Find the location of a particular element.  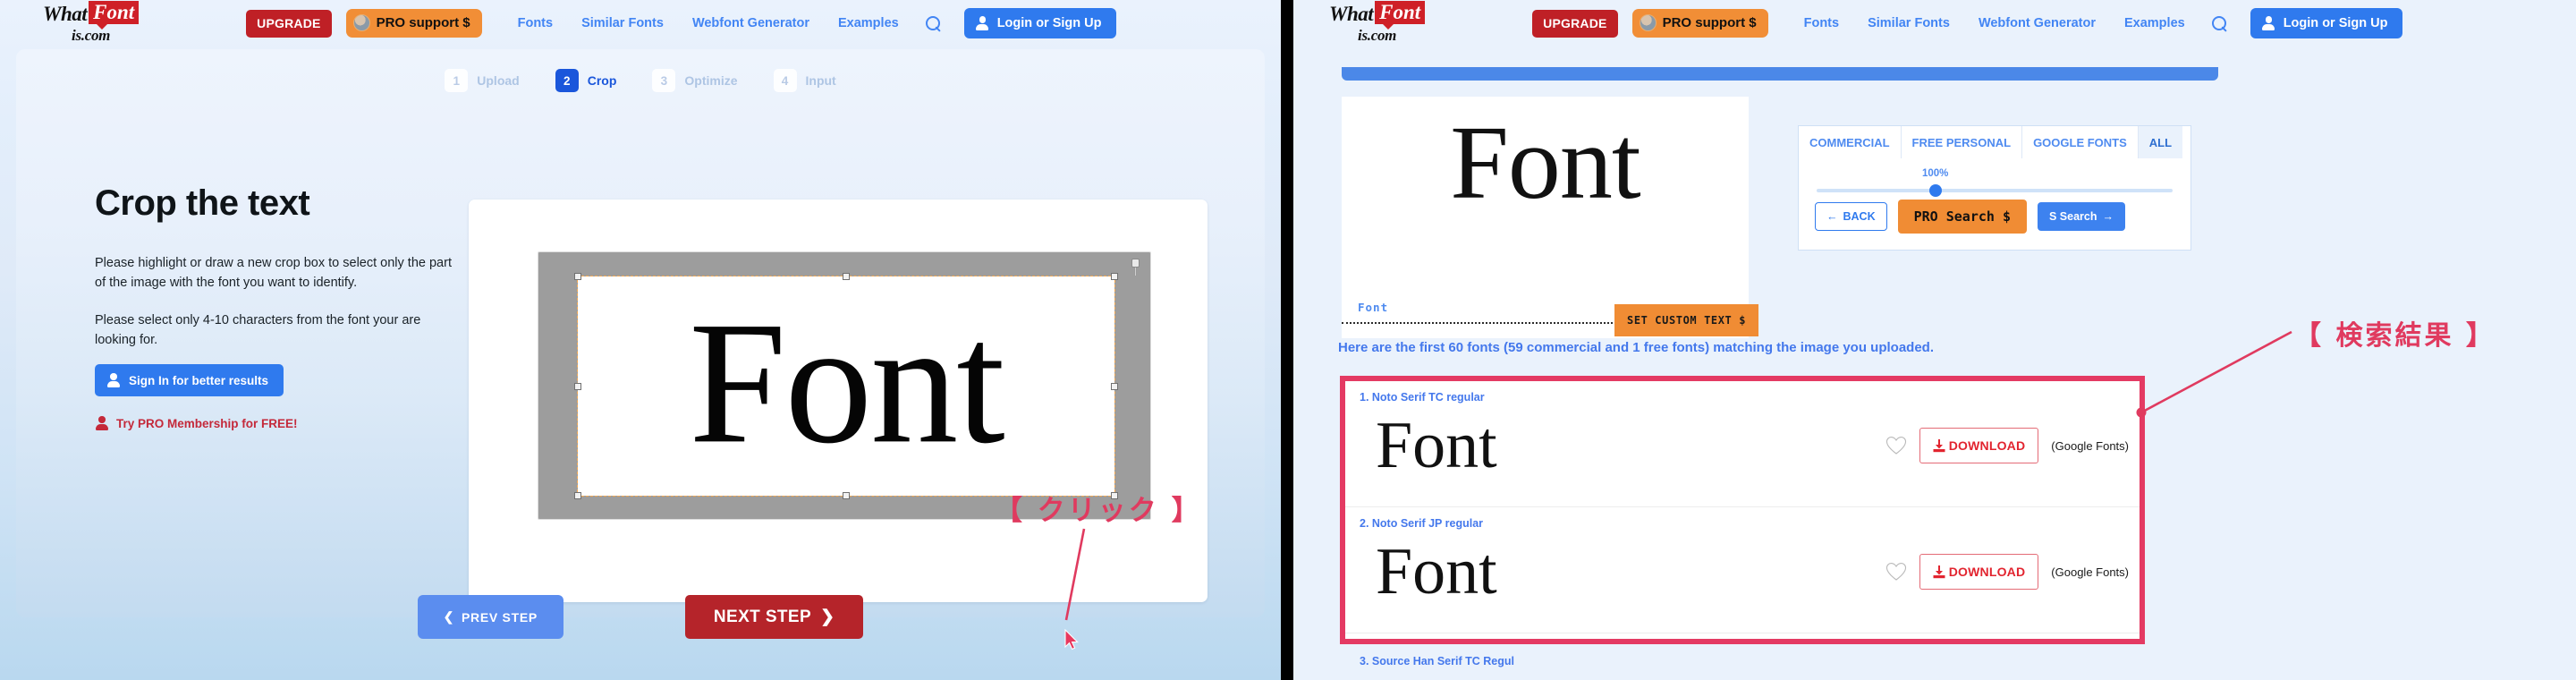

result-font-name: 3. Source Han Serif TC Regul is located at coordinates (1437, 661).